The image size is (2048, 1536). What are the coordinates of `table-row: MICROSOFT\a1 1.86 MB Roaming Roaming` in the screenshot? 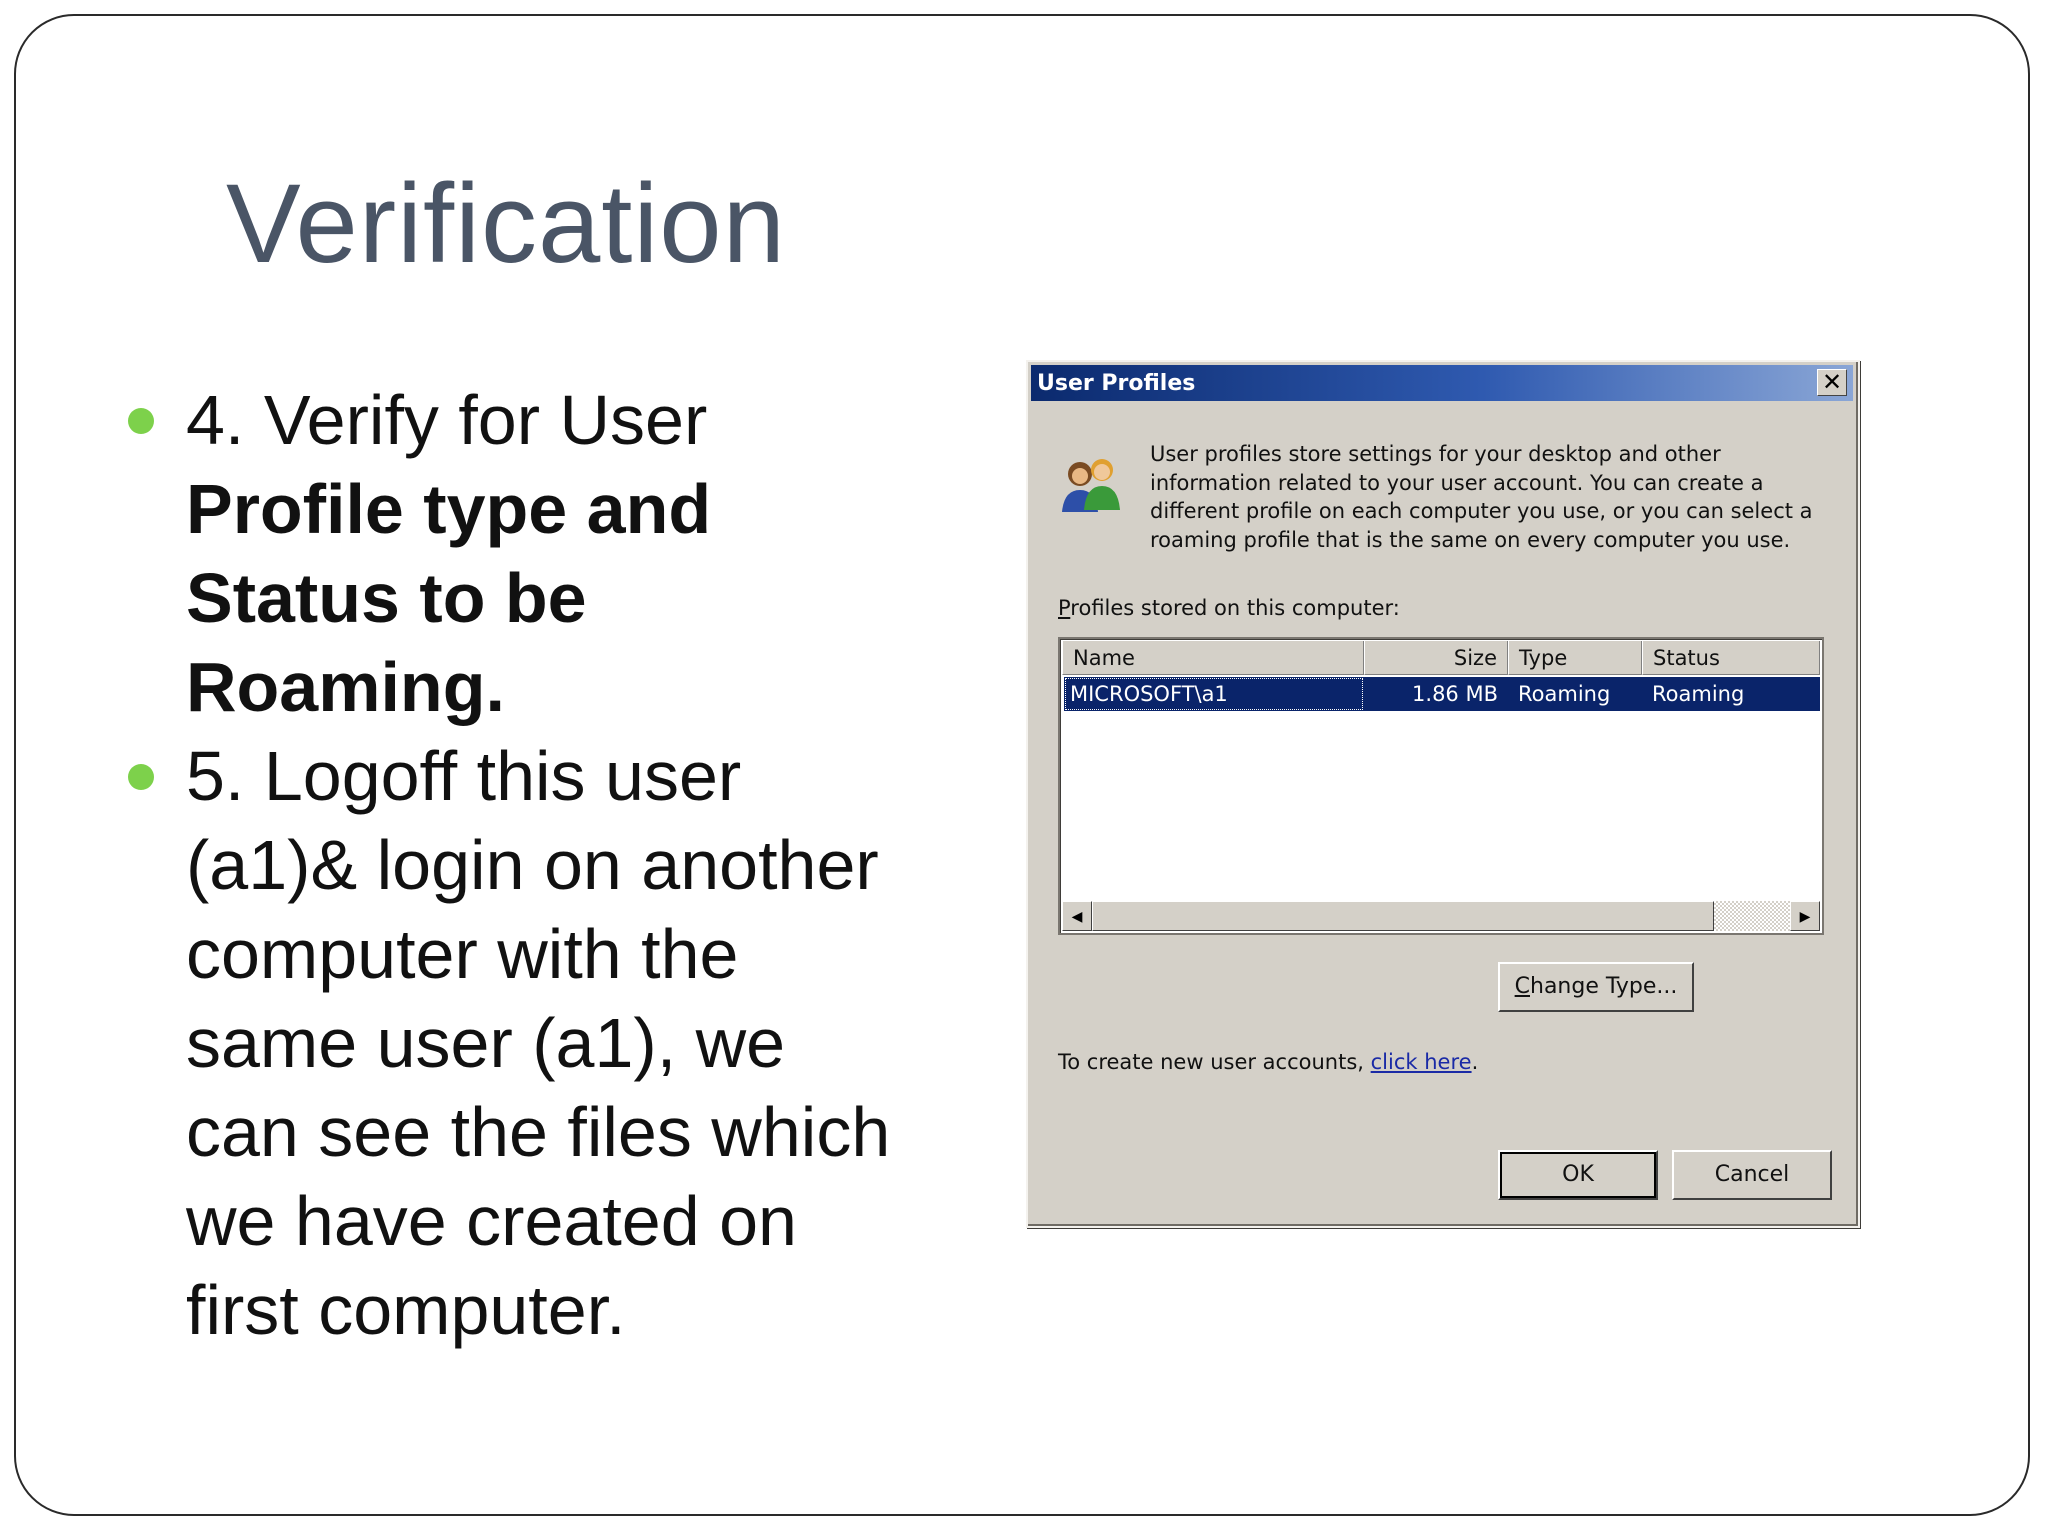 It's located at (1442, 694).